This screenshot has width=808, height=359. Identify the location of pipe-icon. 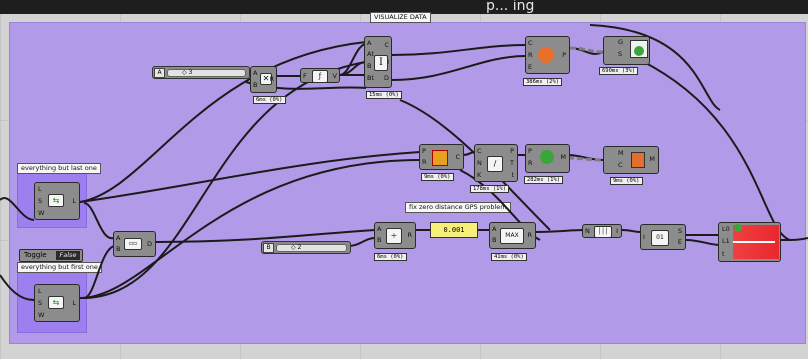
(546, 55).